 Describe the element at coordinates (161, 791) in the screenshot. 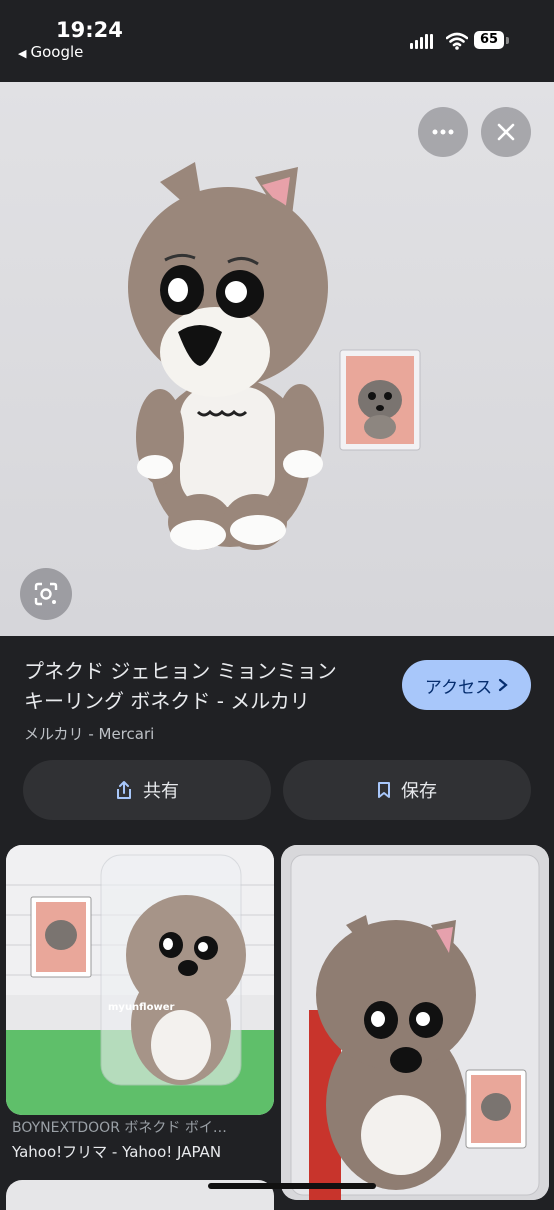

I see `share-label: 共有` at that location.